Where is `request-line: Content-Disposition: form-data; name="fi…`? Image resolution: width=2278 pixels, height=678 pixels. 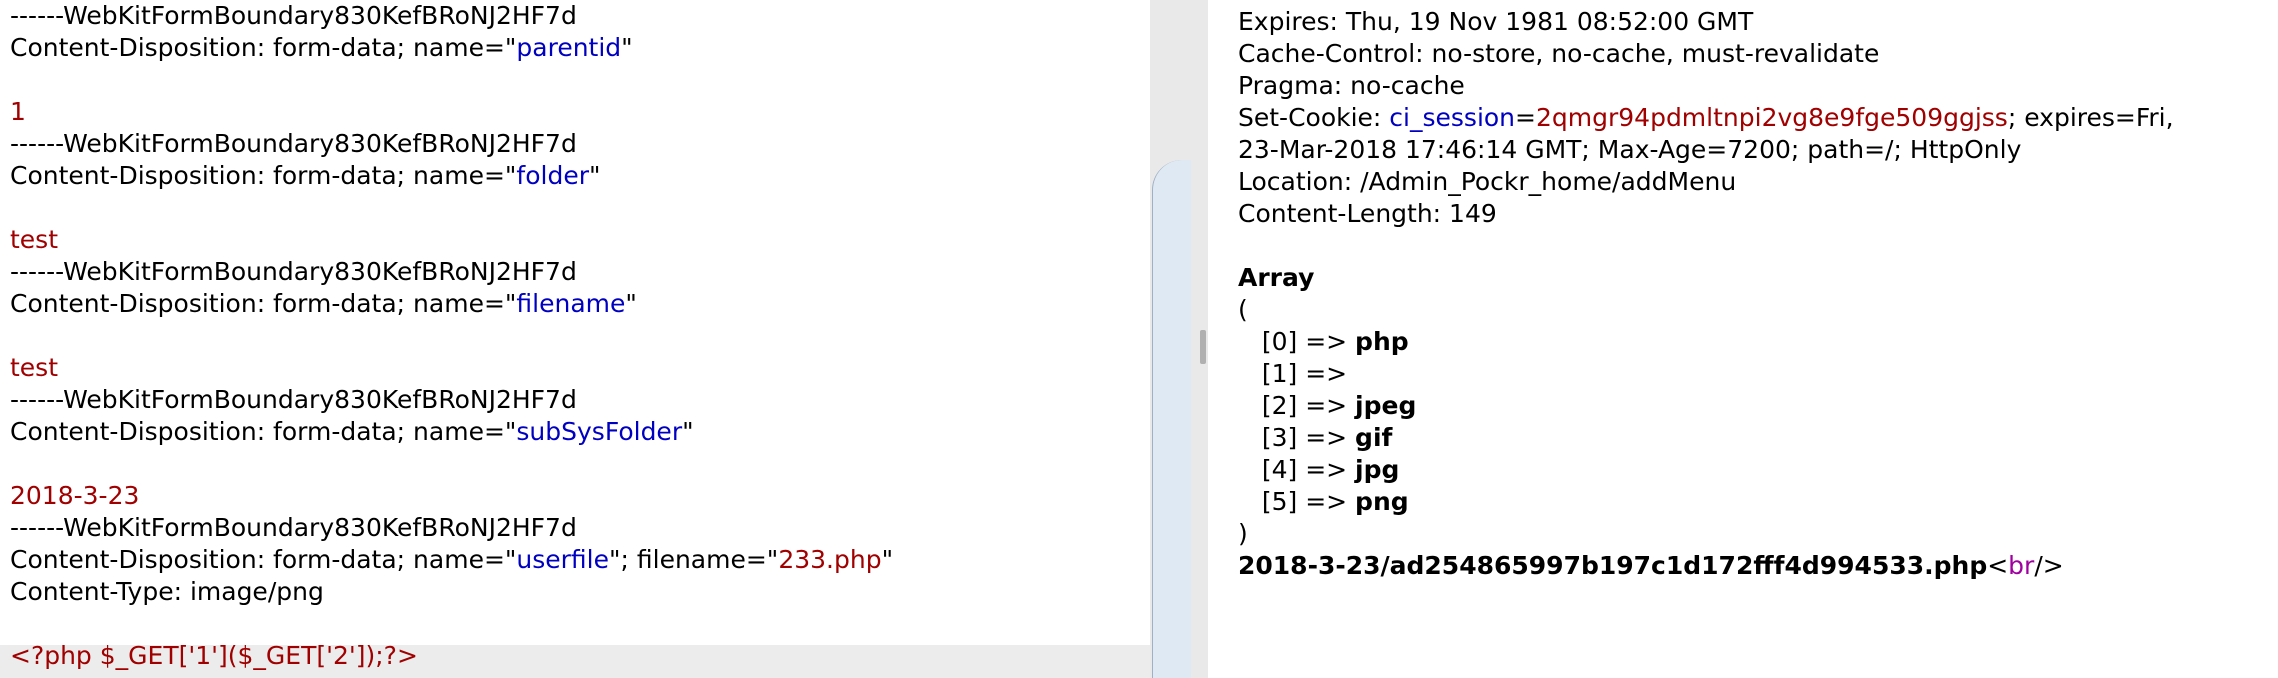 request-line: Content-Disposition: form-data; name="fi… is located at coordinates (323, 304).